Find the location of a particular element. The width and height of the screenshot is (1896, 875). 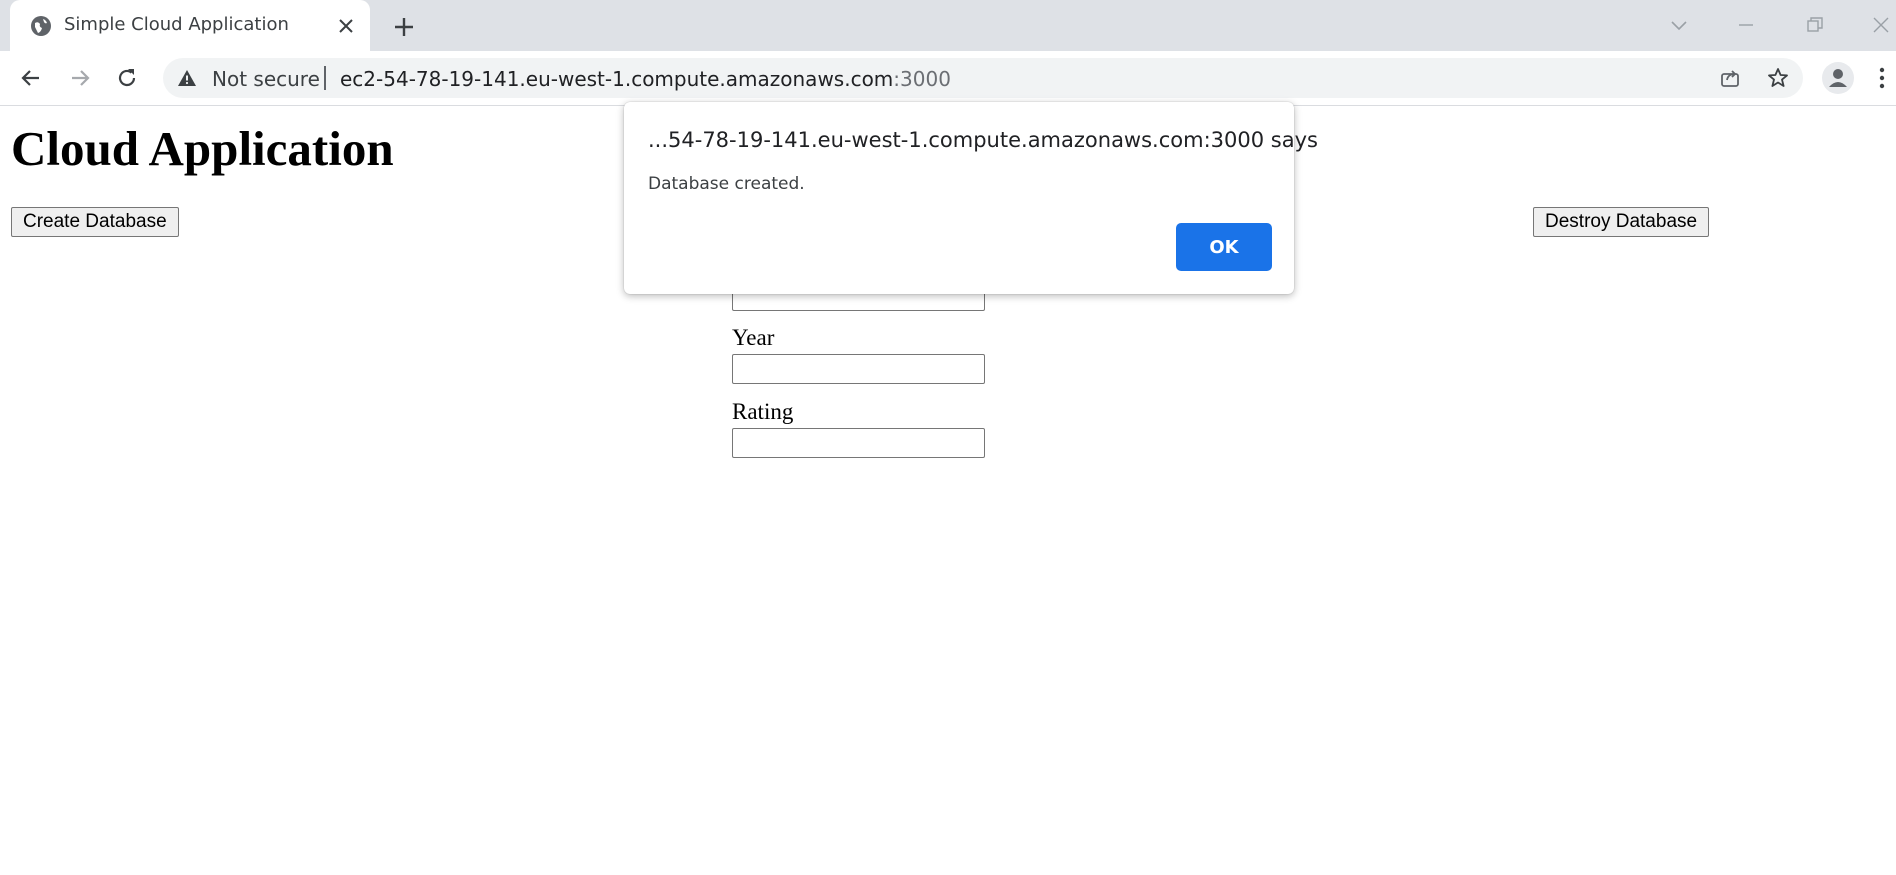

warning-triangle-icon is located at coordinates (187, 78).